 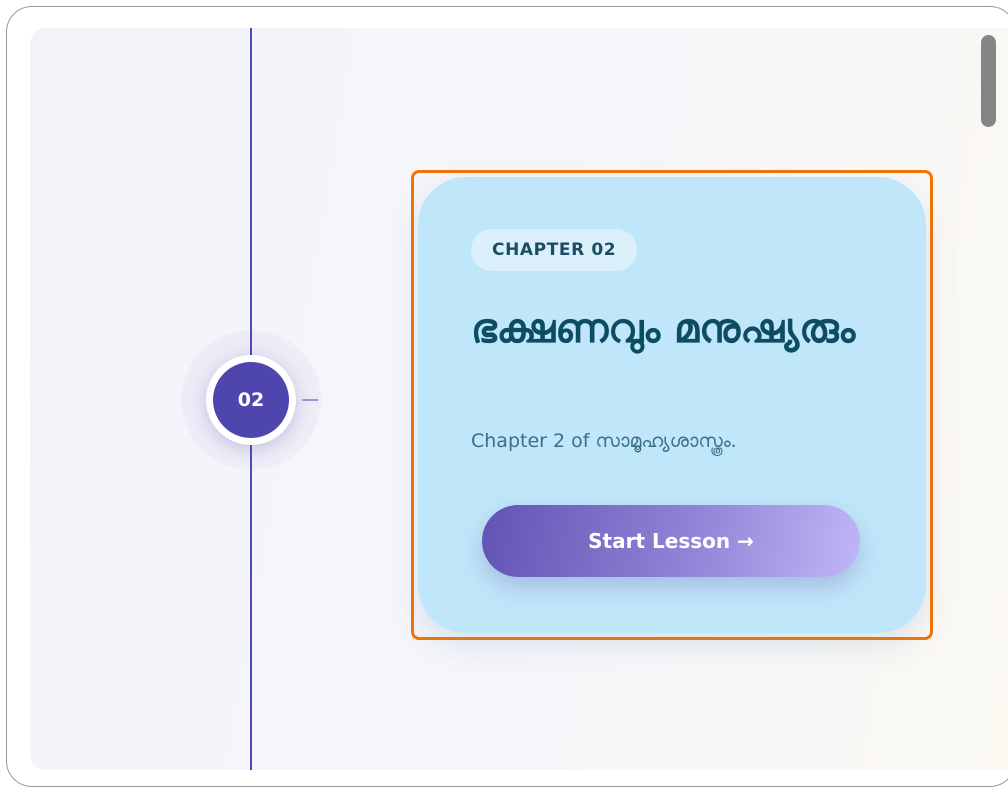 I want to click on scrollbar-thumb, so click(x=988, y=81).